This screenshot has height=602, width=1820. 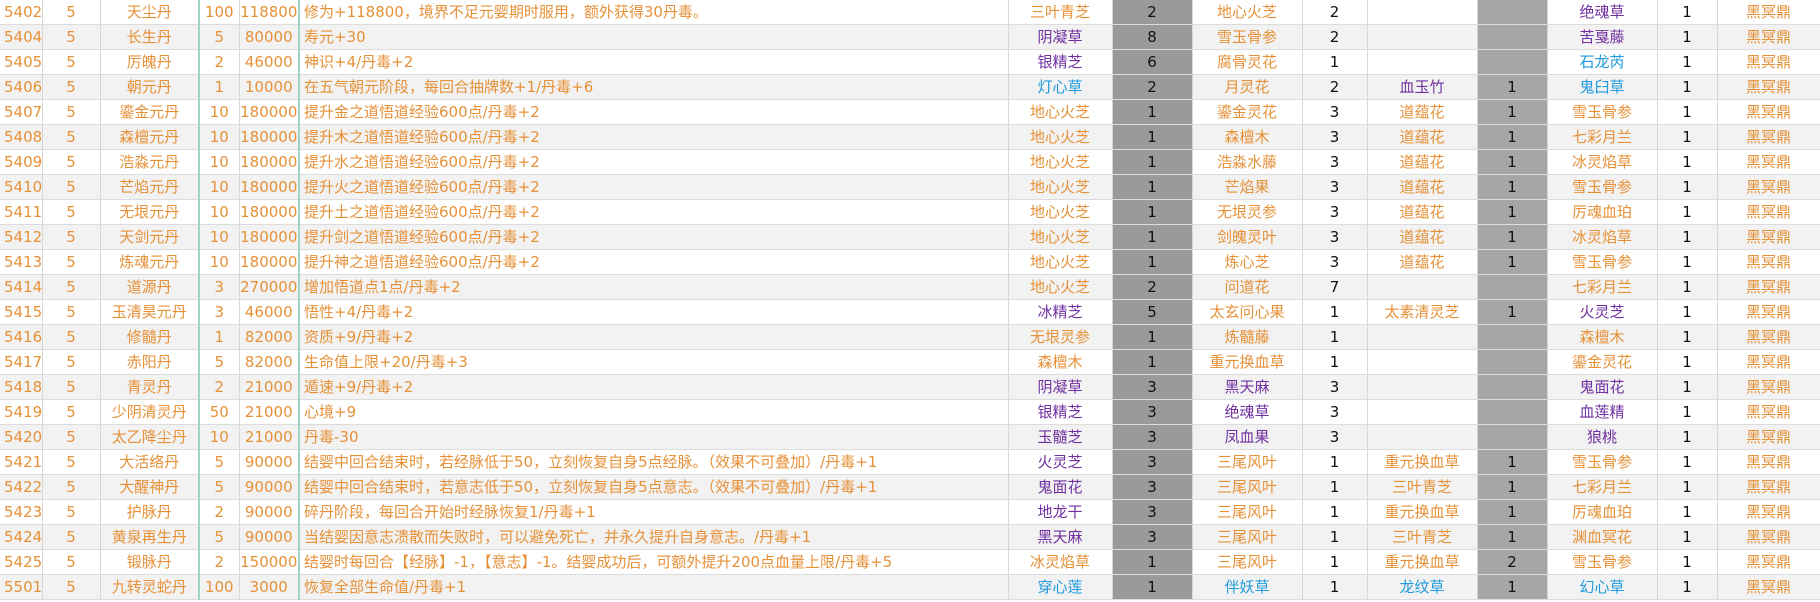 I want to click on cell-id: 5402, so click(x=21, y=12).